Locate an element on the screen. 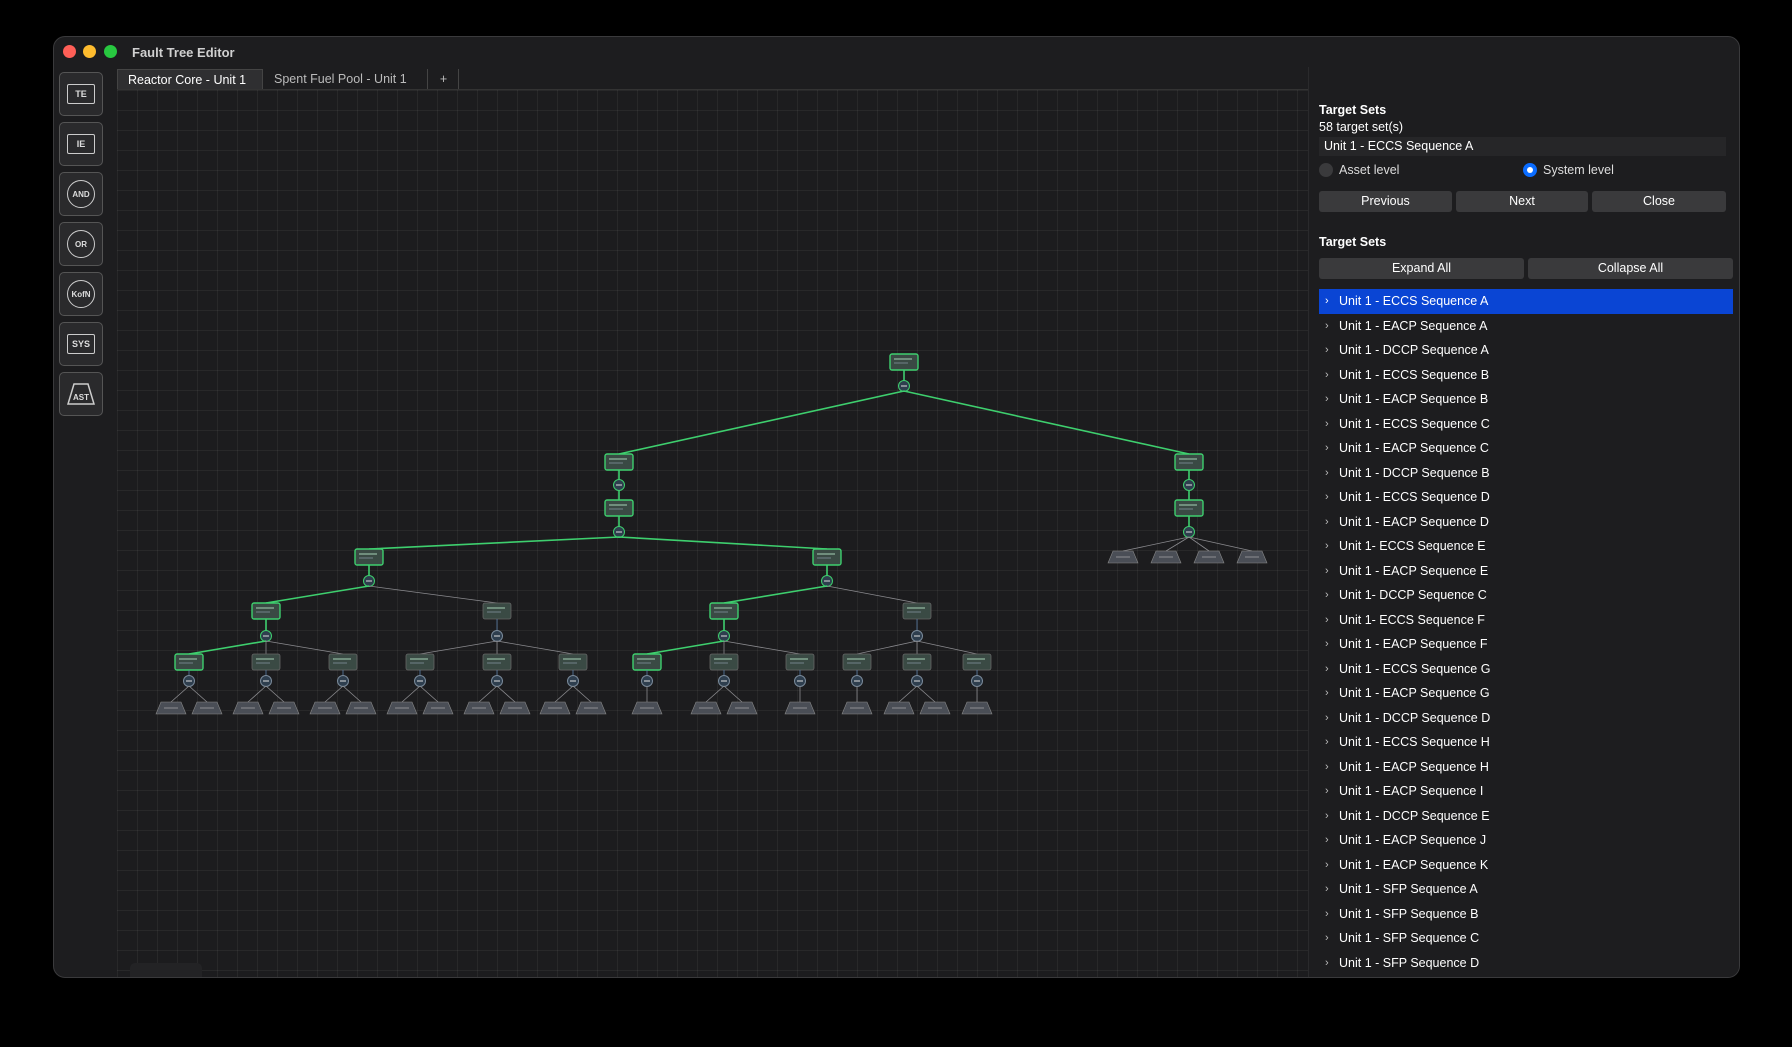 Image resolution: width=1792 pixels, height=1047 pixels. system-level-radio-dot is located at coordinates (1530, 170).